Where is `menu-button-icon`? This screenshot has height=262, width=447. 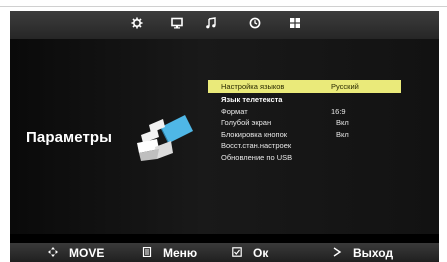
menu-button-icon is located at coordinates (152, 253).